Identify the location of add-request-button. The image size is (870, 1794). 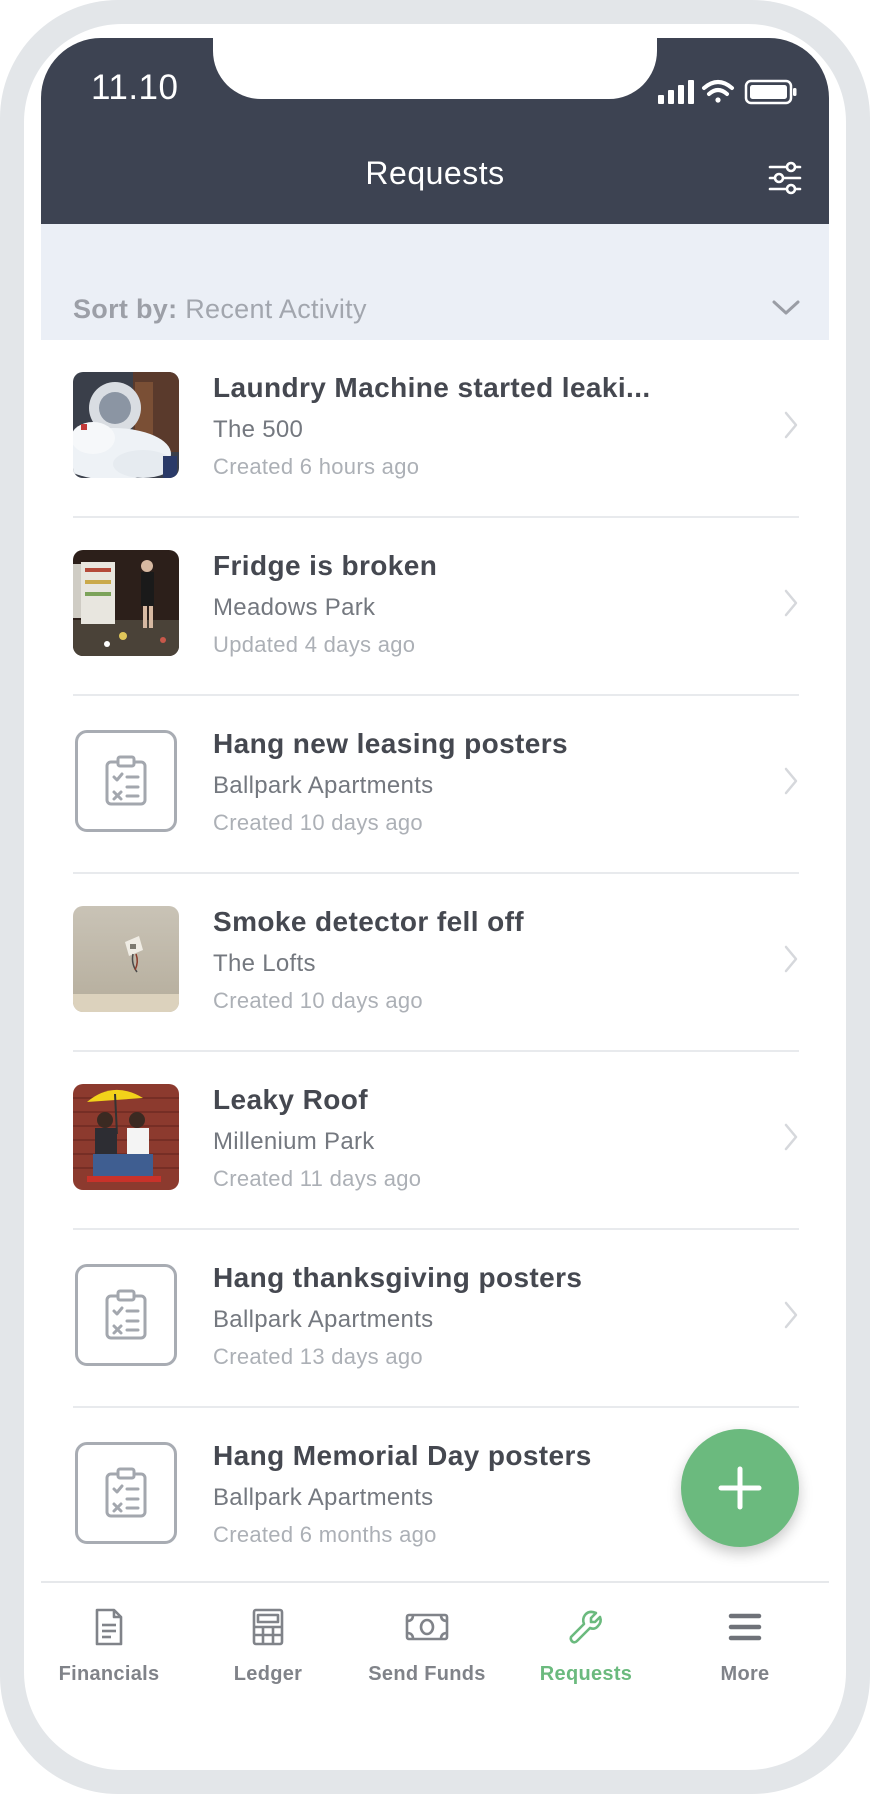
(740, 1488).